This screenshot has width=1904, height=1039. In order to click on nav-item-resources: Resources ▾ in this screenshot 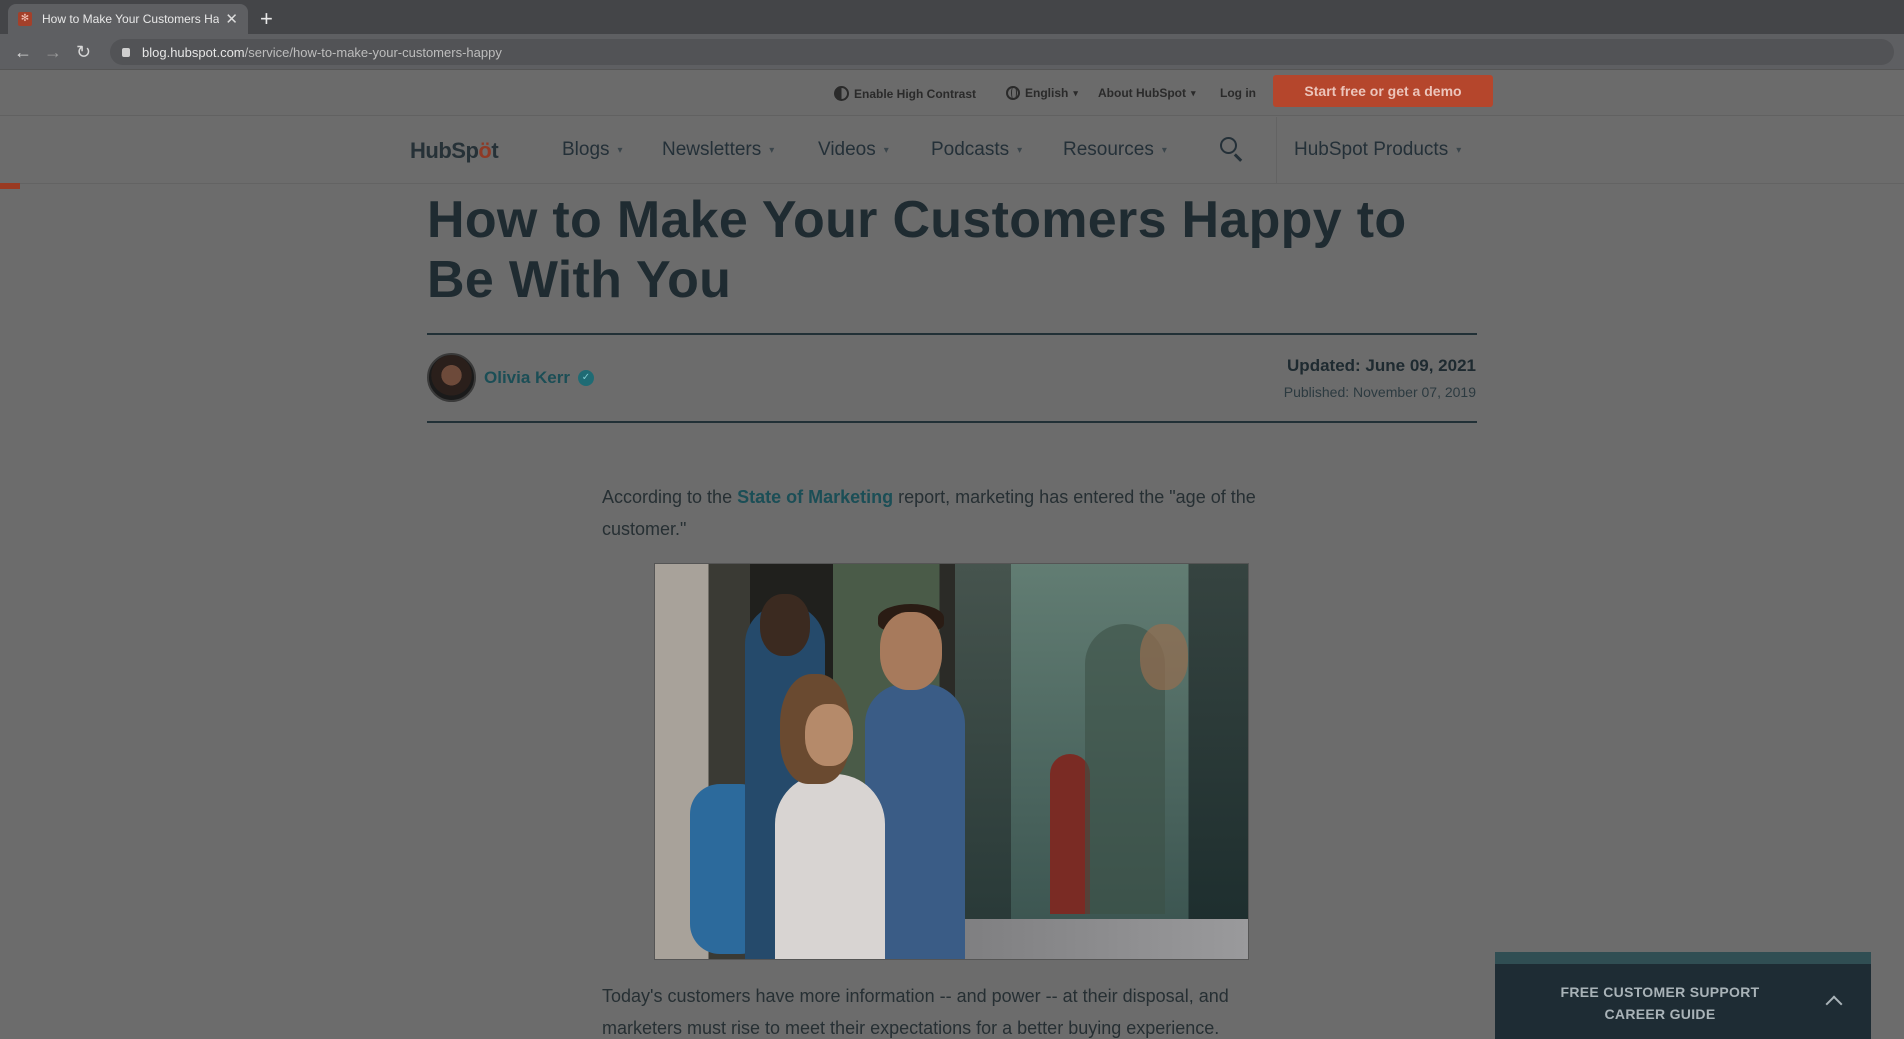, I will do `click(1115, 150)`.